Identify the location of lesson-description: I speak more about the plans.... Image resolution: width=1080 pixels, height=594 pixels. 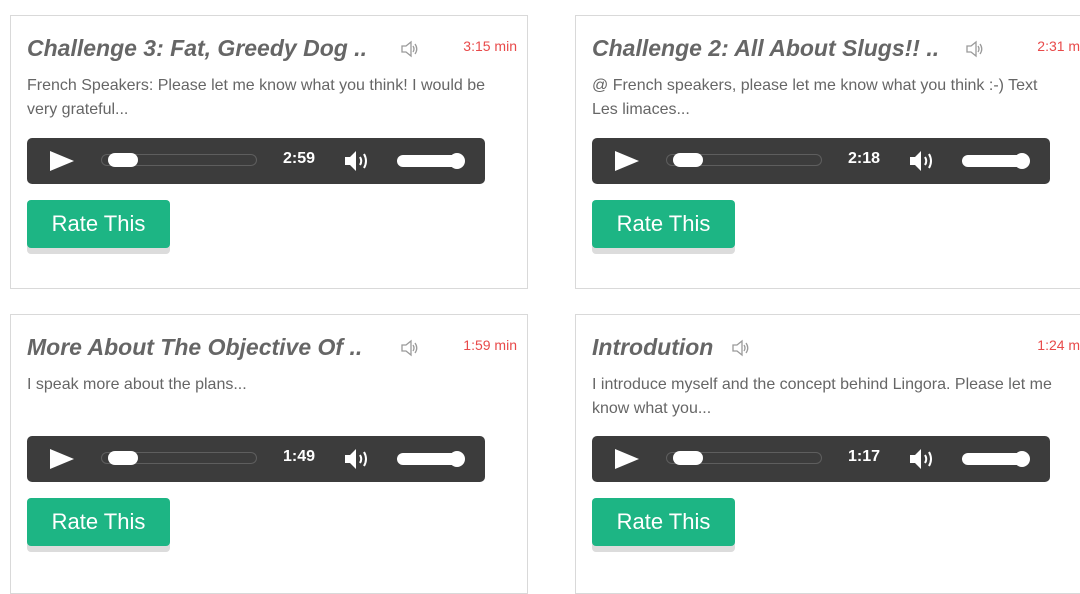
(137, 384).